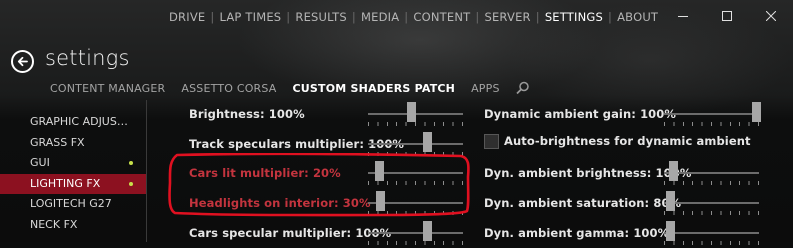 The width and height of the screenshot is (793, 248). I want to click on close-button, so click(771, 16).